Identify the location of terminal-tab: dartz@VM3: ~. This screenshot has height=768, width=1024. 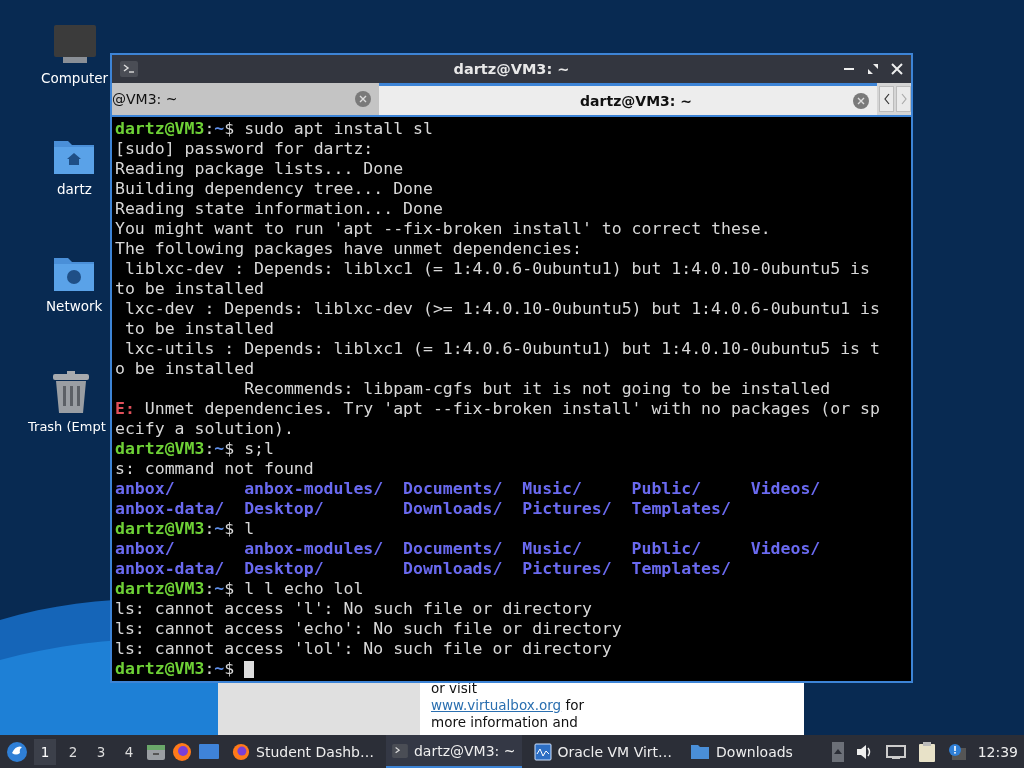
(628, 99).